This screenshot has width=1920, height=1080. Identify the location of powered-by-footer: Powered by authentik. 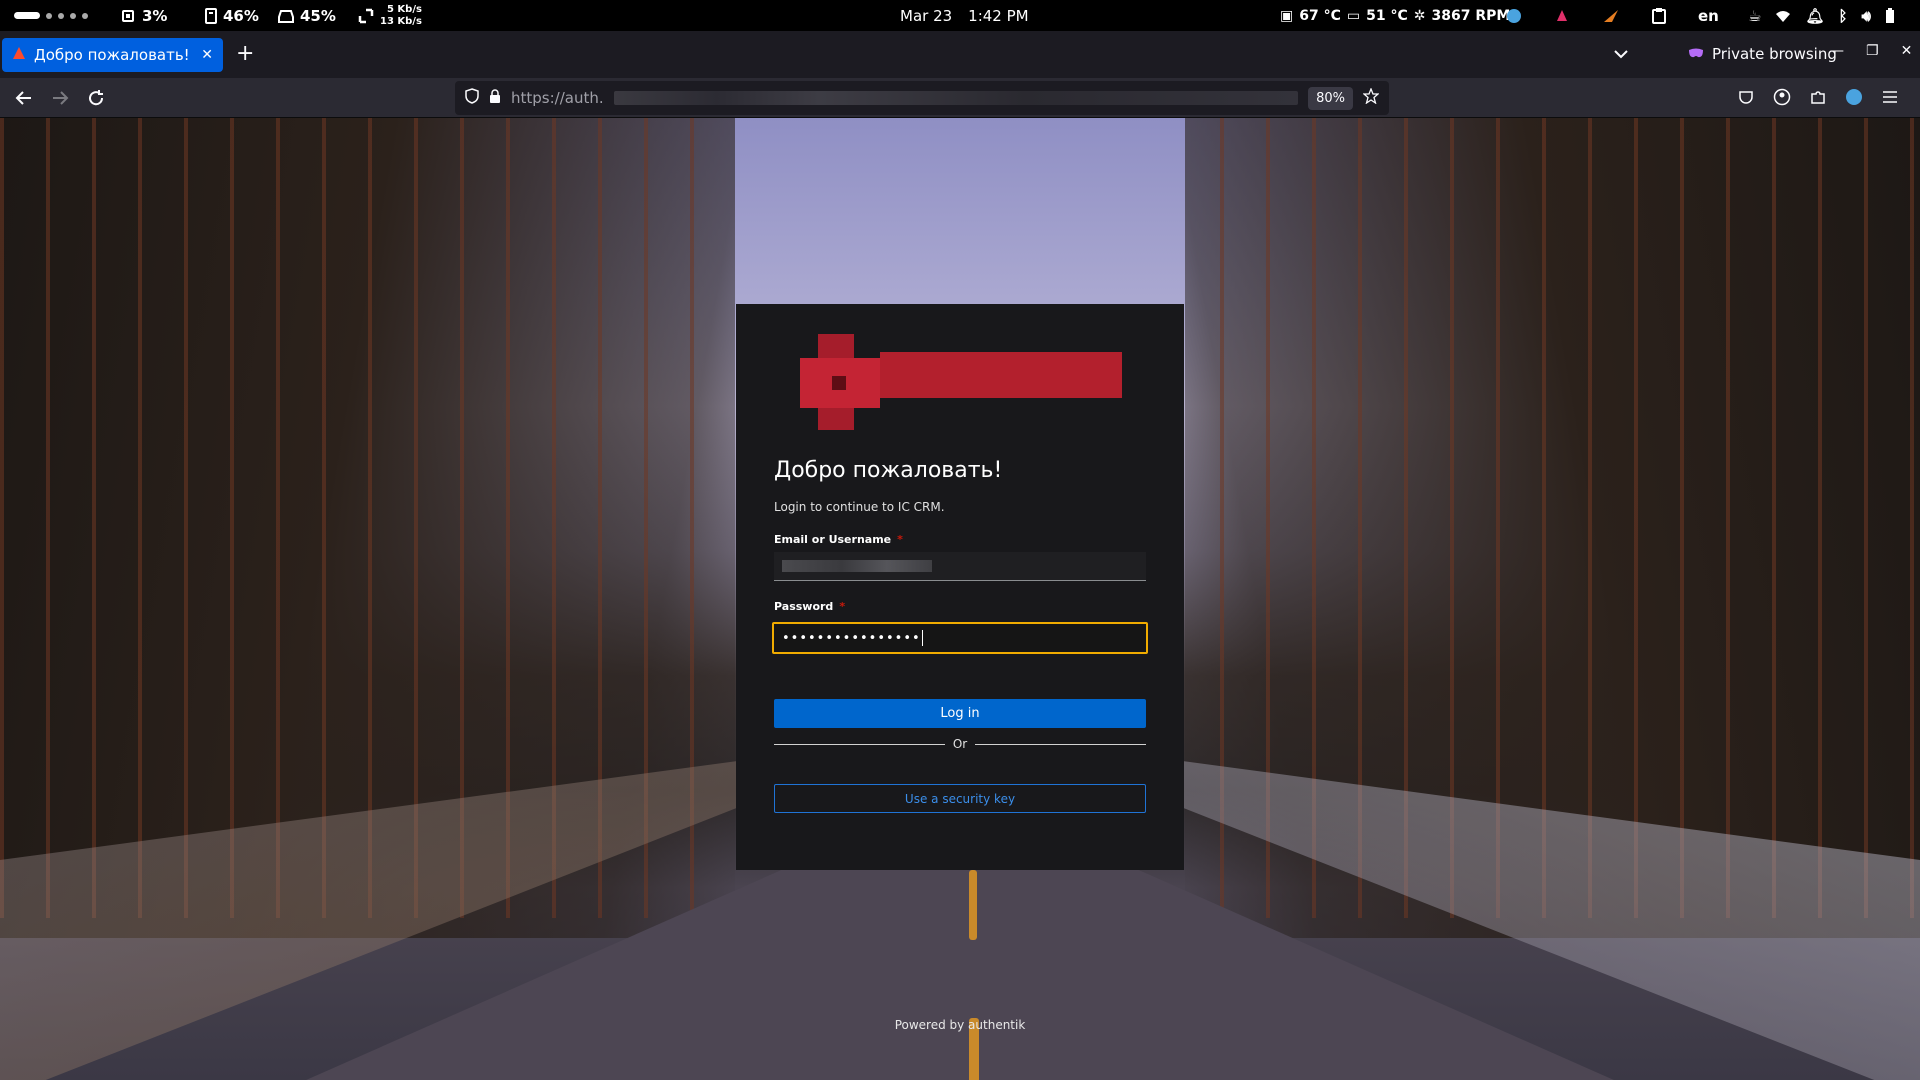
(960, 1025).